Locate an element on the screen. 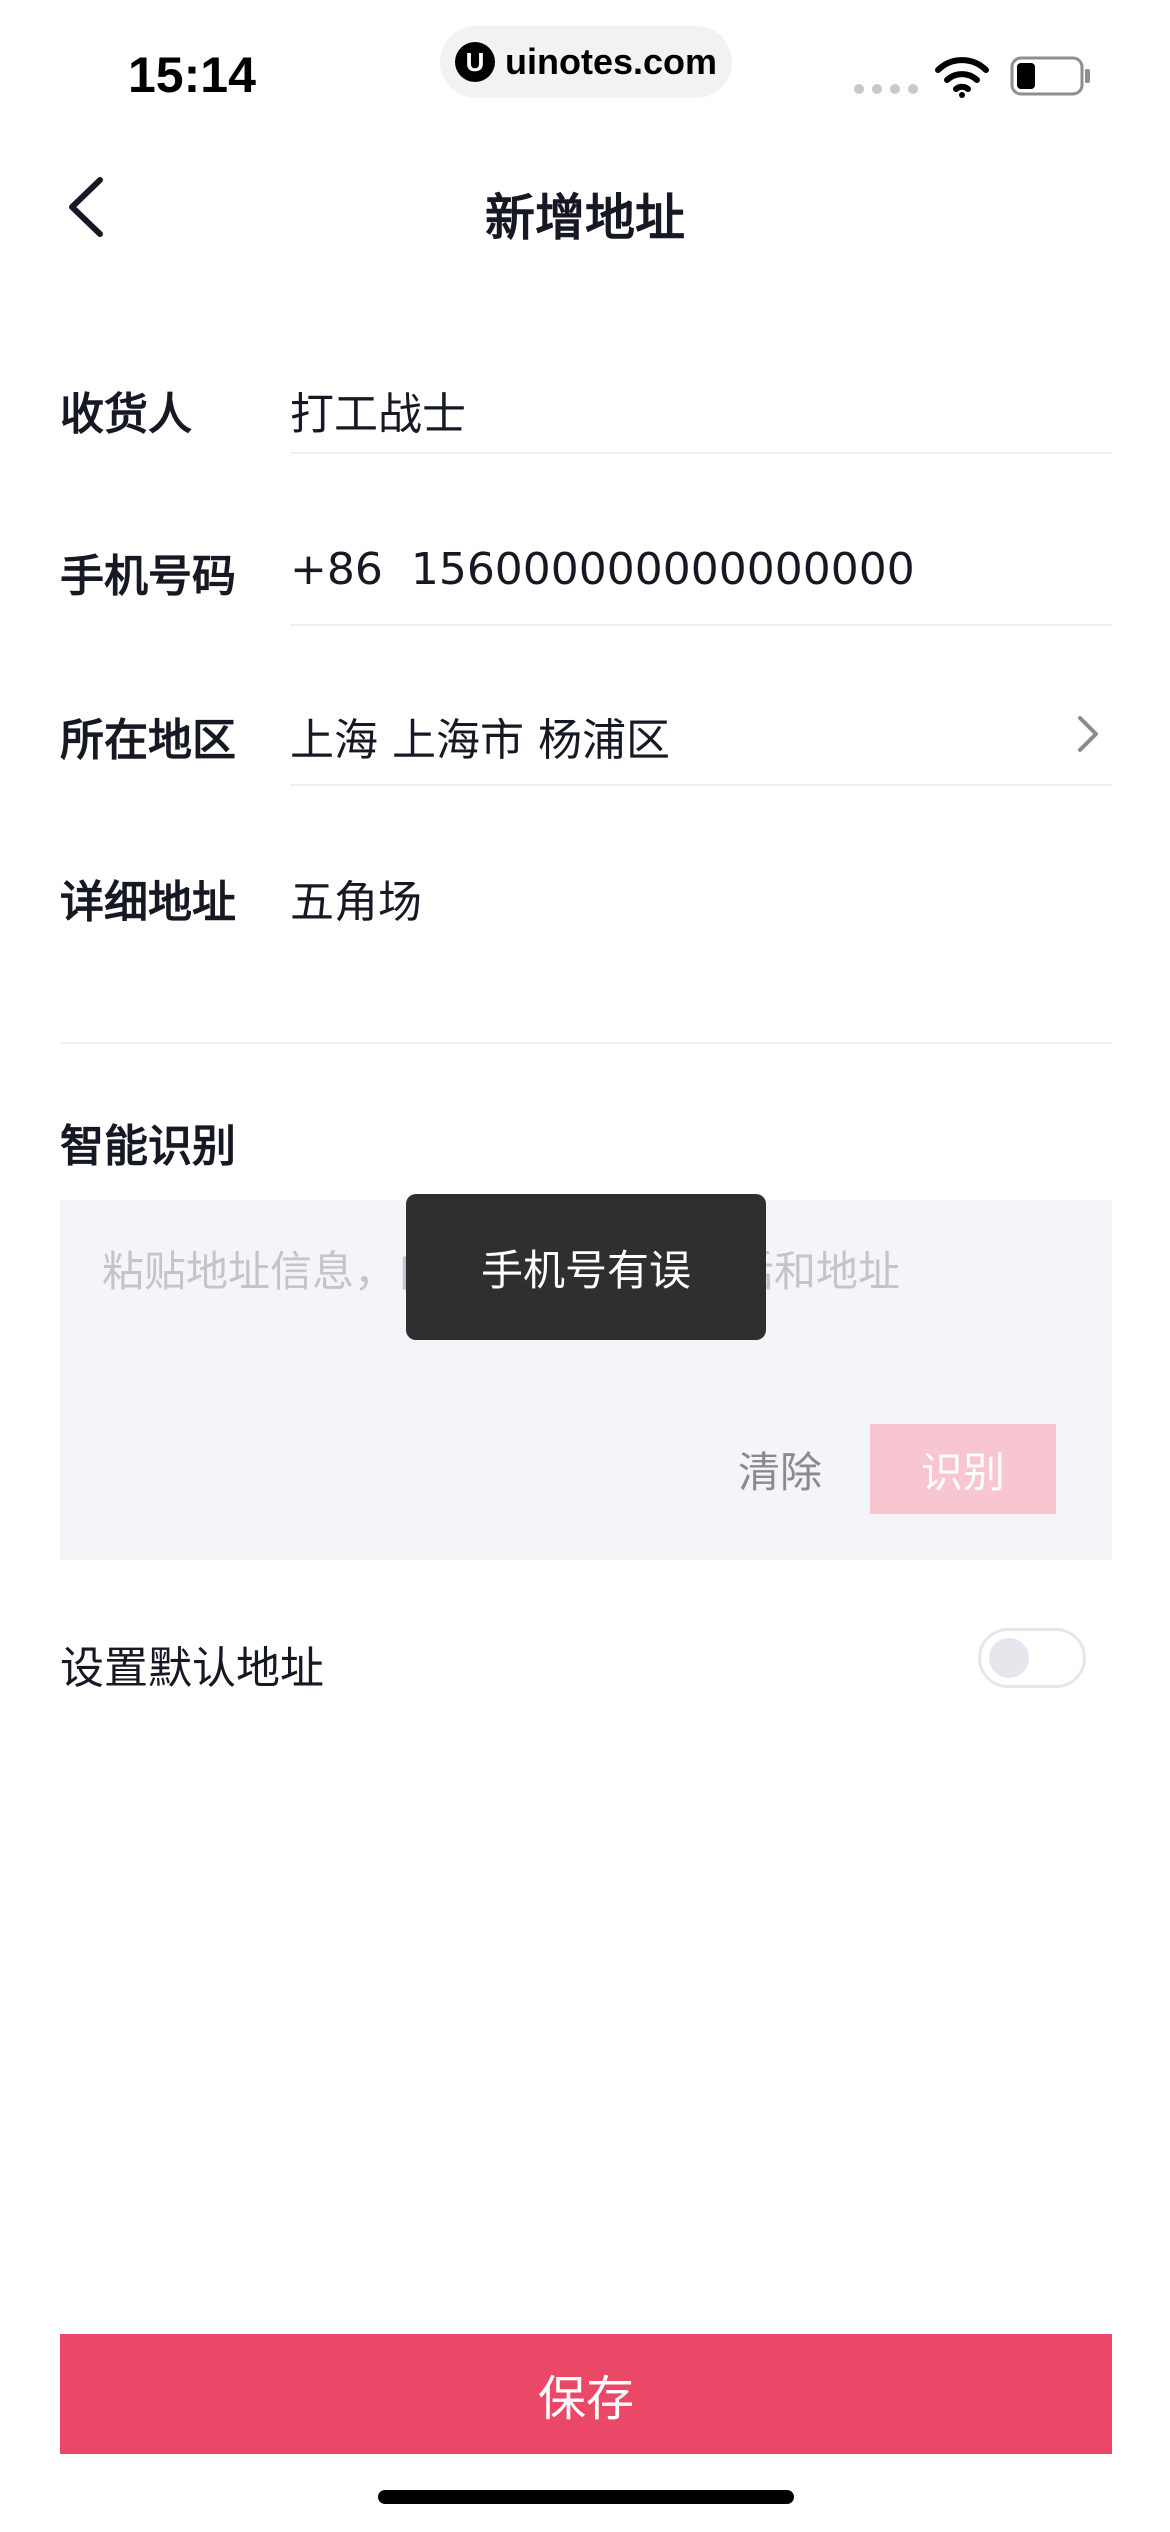 This screenshot has height=2532, width=1170. recognize-button: 识别 is located at coordinates (963, 1469).